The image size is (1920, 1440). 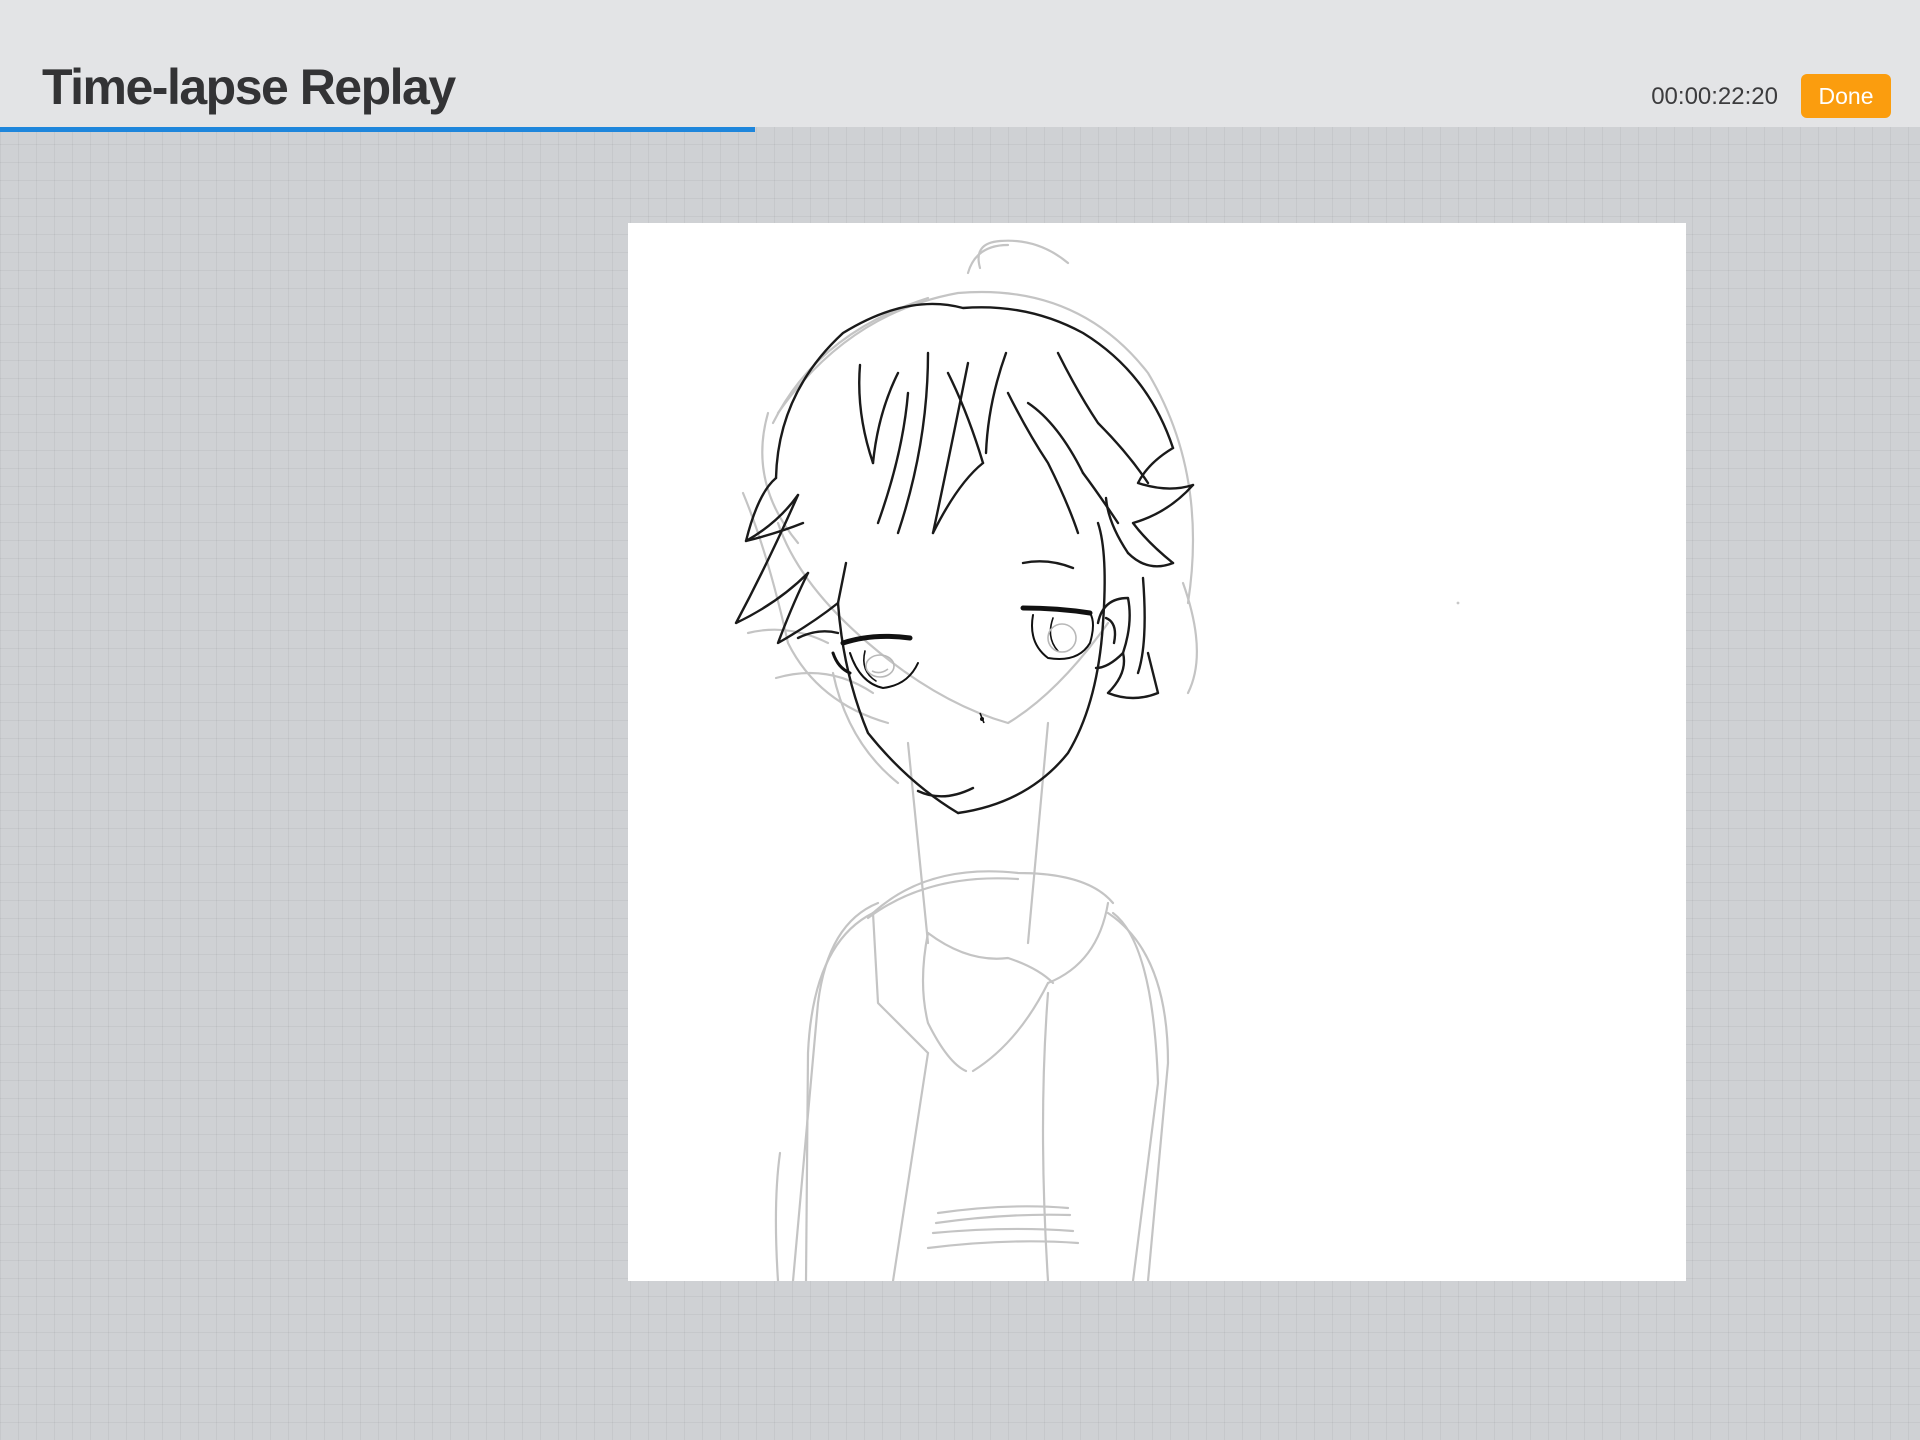 What do you see at coordinates (1714, 96) in the screenshot?
I see `replay-timestamp: 00:00:22:20` at bounding box center [1714, 96].